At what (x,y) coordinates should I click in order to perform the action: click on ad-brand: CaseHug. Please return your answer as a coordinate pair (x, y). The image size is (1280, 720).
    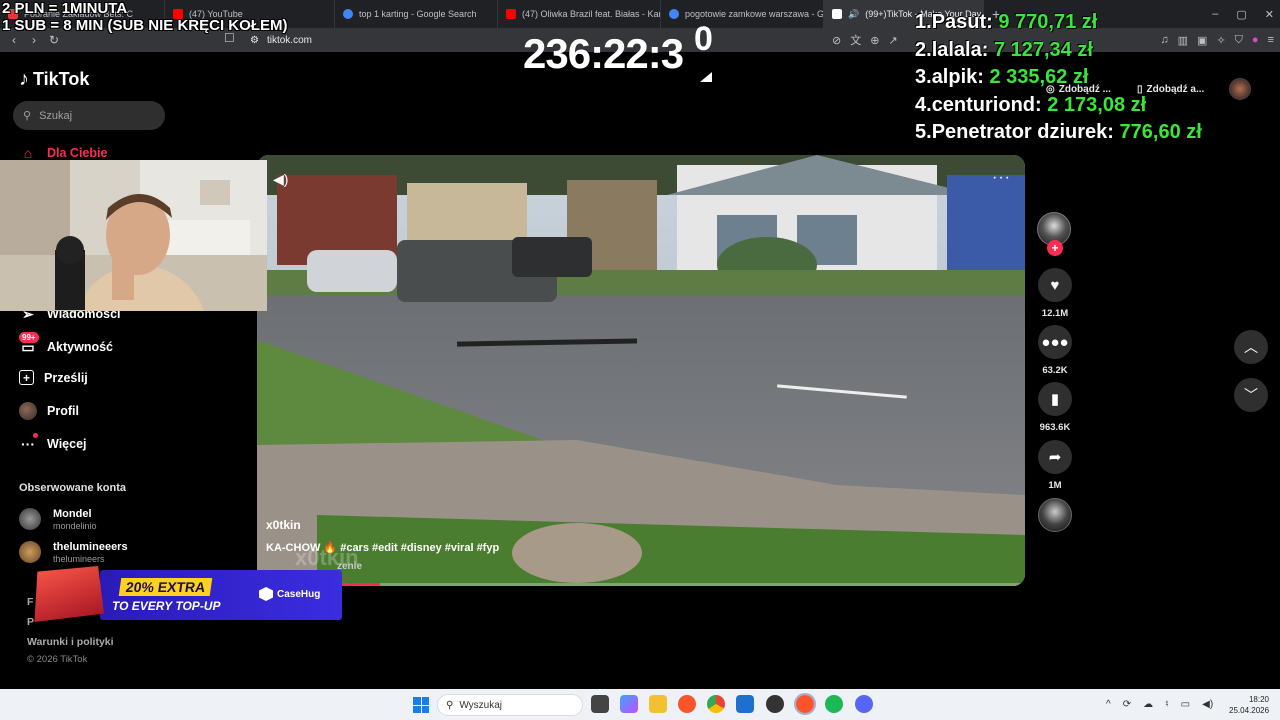
    Looking at the image, I should click on (289, 594).